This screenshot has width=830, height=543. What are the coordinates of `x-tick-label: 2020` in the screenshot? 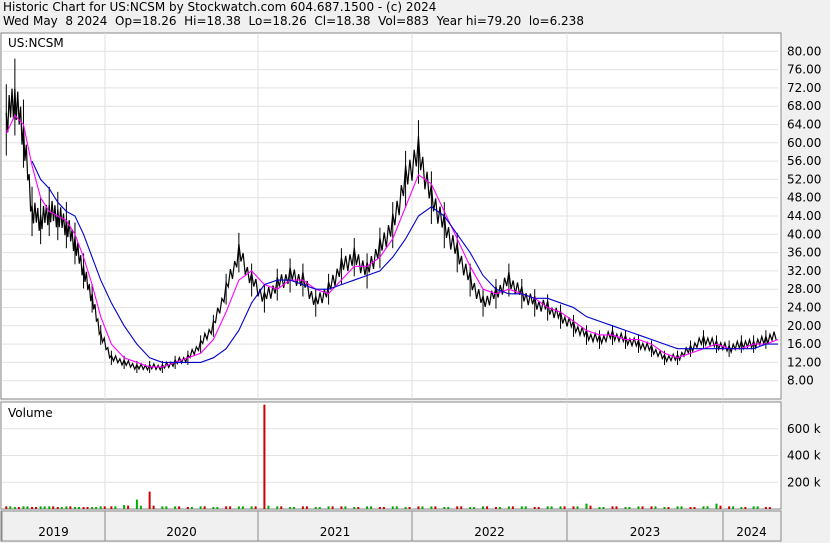 It's located at (181, 532).